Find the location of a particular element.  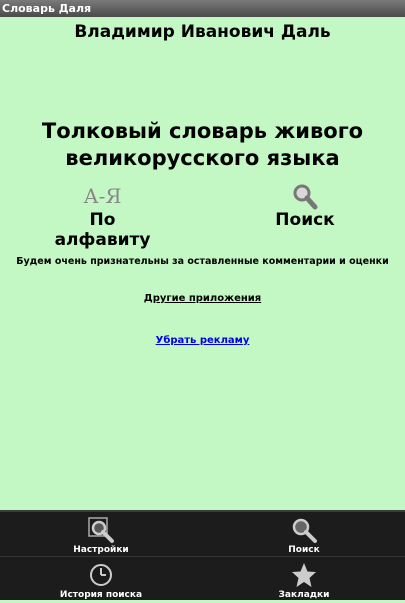

alphabet-button: А-Я По алфавиту is located at coordinates (102, 216).